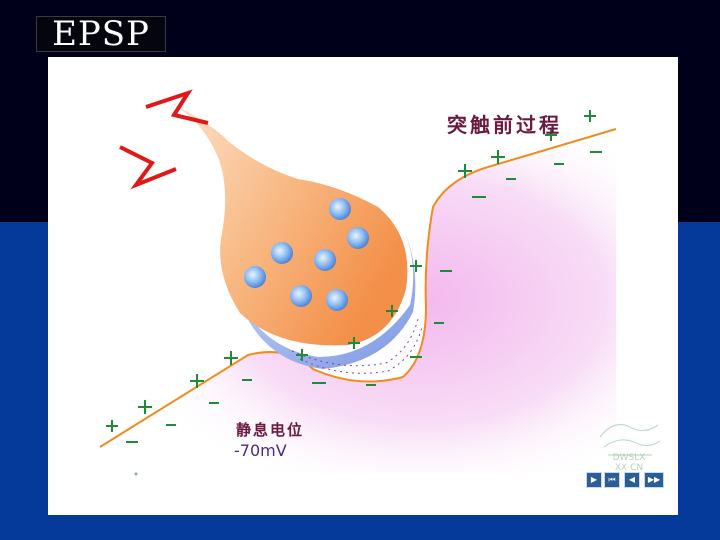 The image size is (720, 540). I want to click on watermark-text: DWSLX, so click(629, 458).